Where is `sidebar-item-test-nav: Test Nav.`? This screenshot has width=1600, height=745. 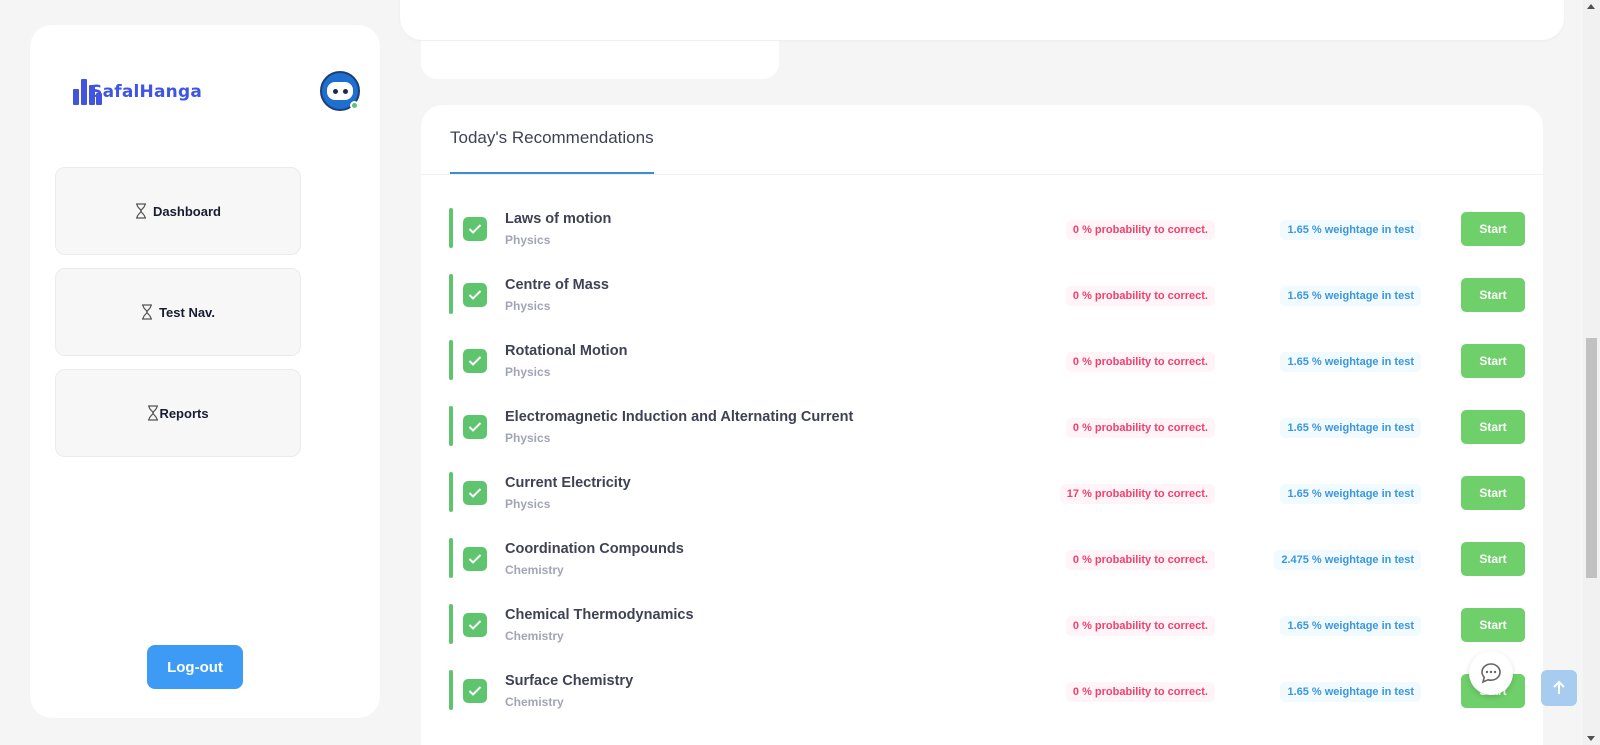
sidebar-item-test-nav: Test Nav. is located at coordinates (178, 312).